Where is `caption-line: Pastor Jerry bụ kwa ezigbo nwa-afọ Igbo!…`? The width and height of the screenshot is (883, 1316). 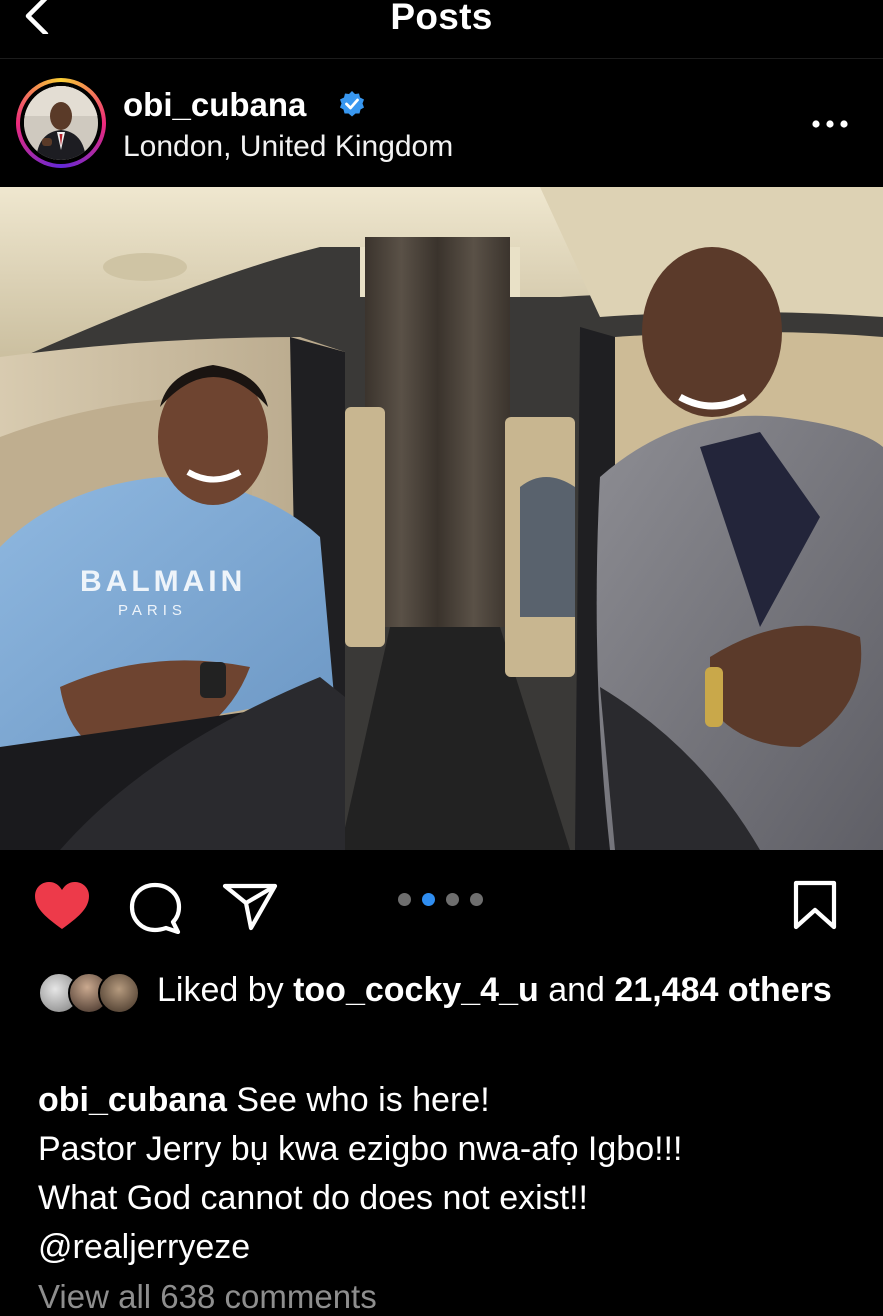
caption-line: Pastor Jerry bụ kwa ezigbo nwa-afọ Igbo!… is located at coordinates (360, 1149).